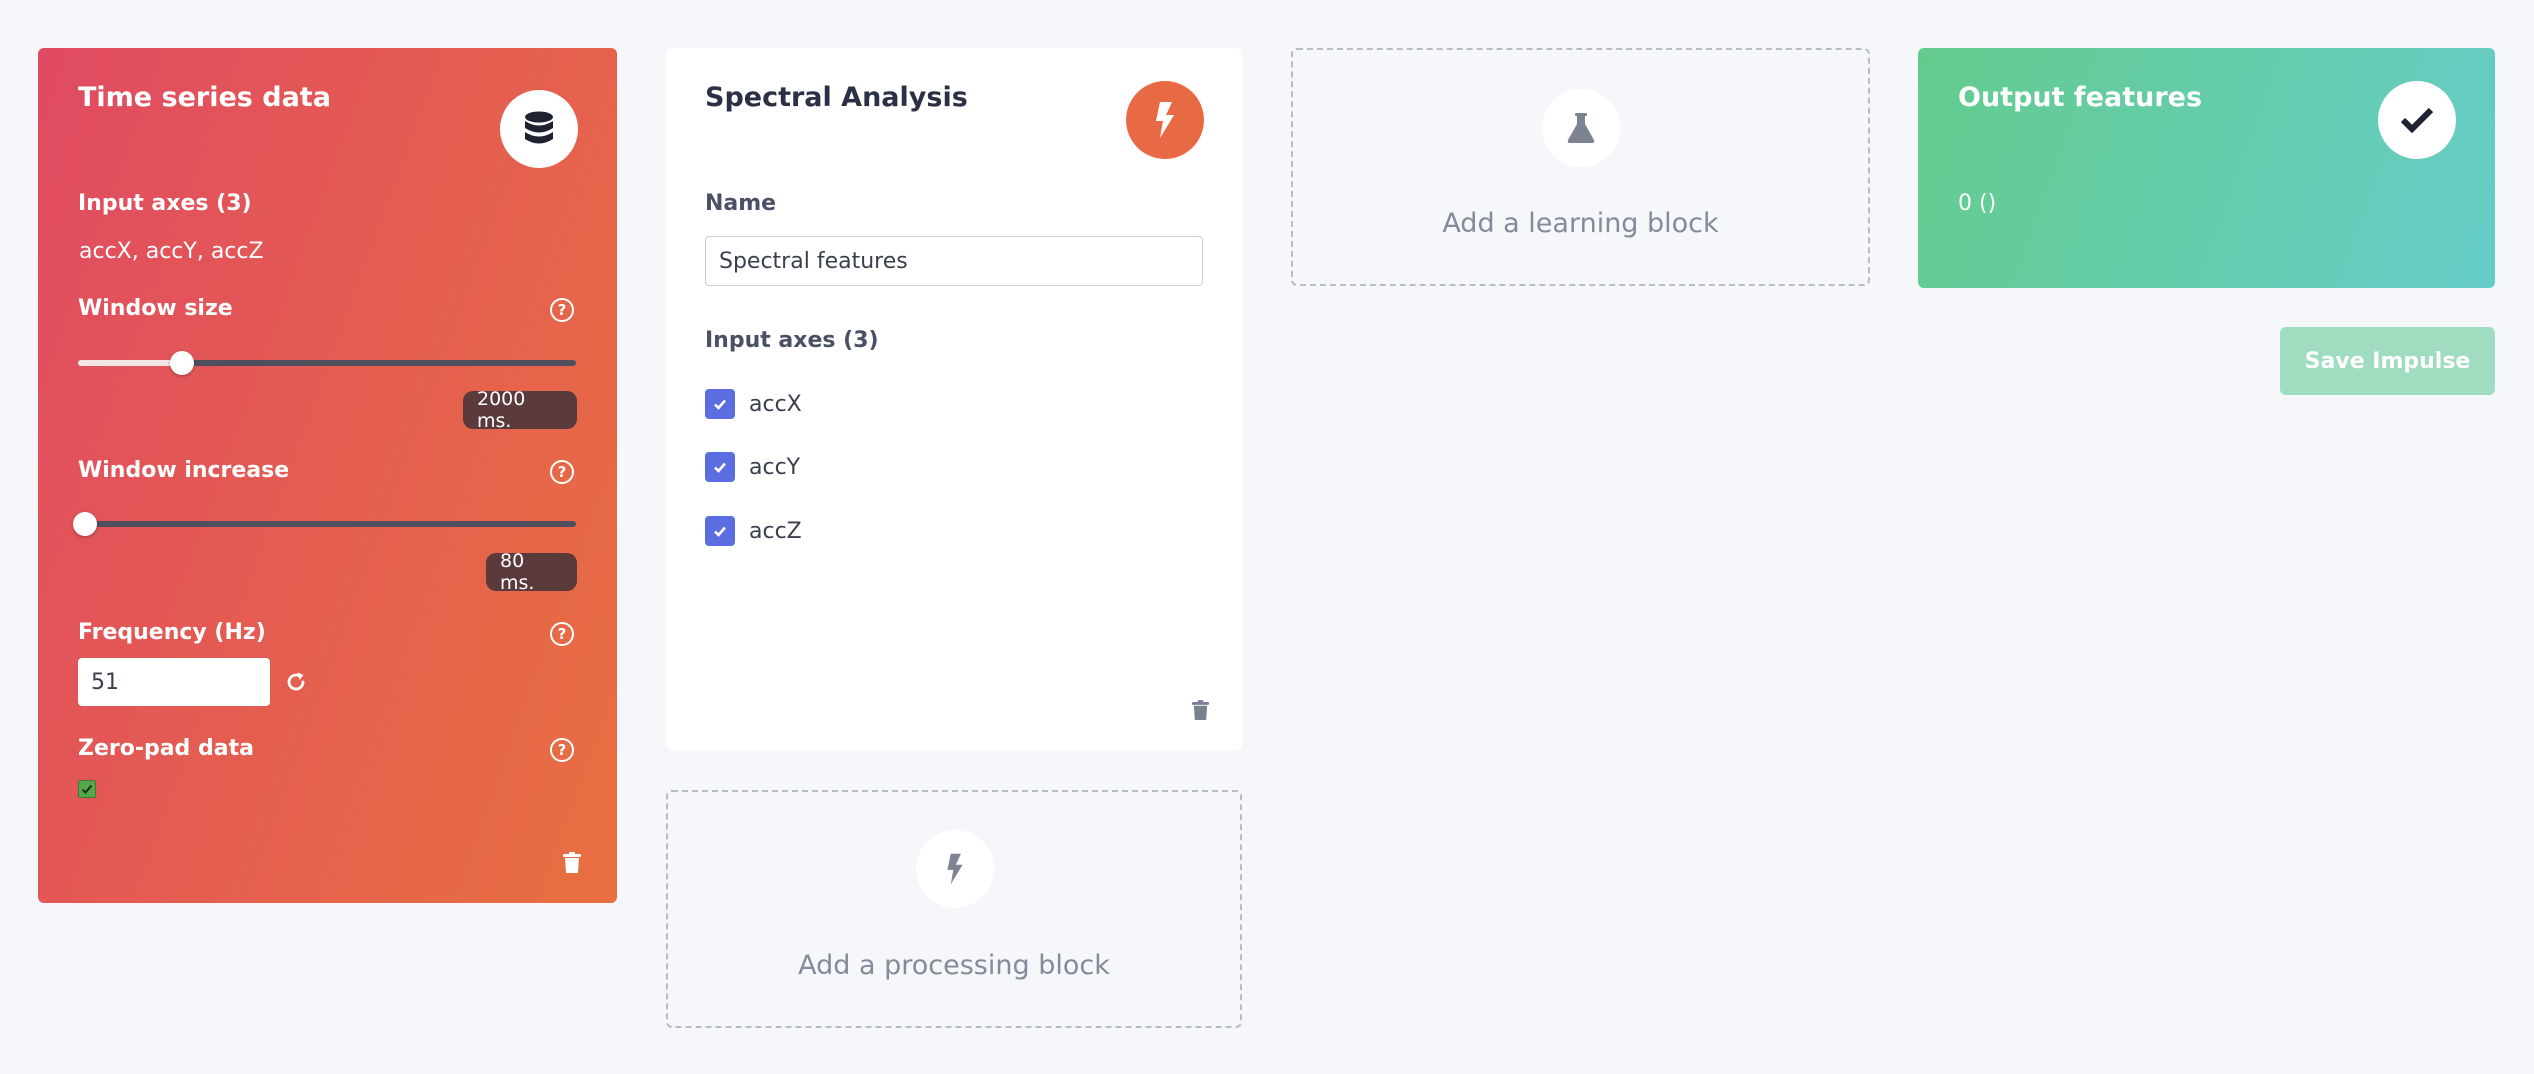 Image resolution: width=2534 pixels, height=1074 pixels. I want to click on window-size-slider-handle, so click(182, 363).